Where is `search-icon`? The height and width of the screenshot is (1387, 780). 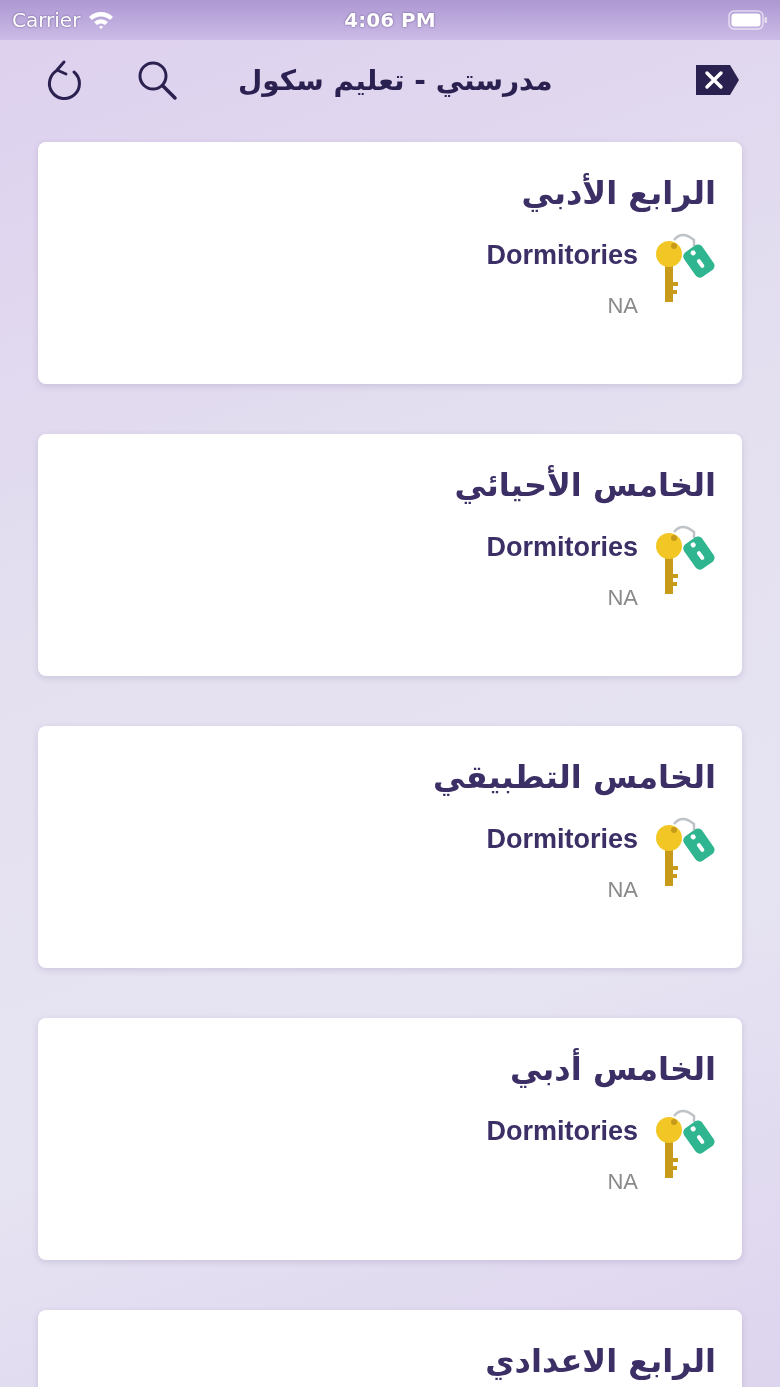
search-icon is located at coordinates (157, 80).